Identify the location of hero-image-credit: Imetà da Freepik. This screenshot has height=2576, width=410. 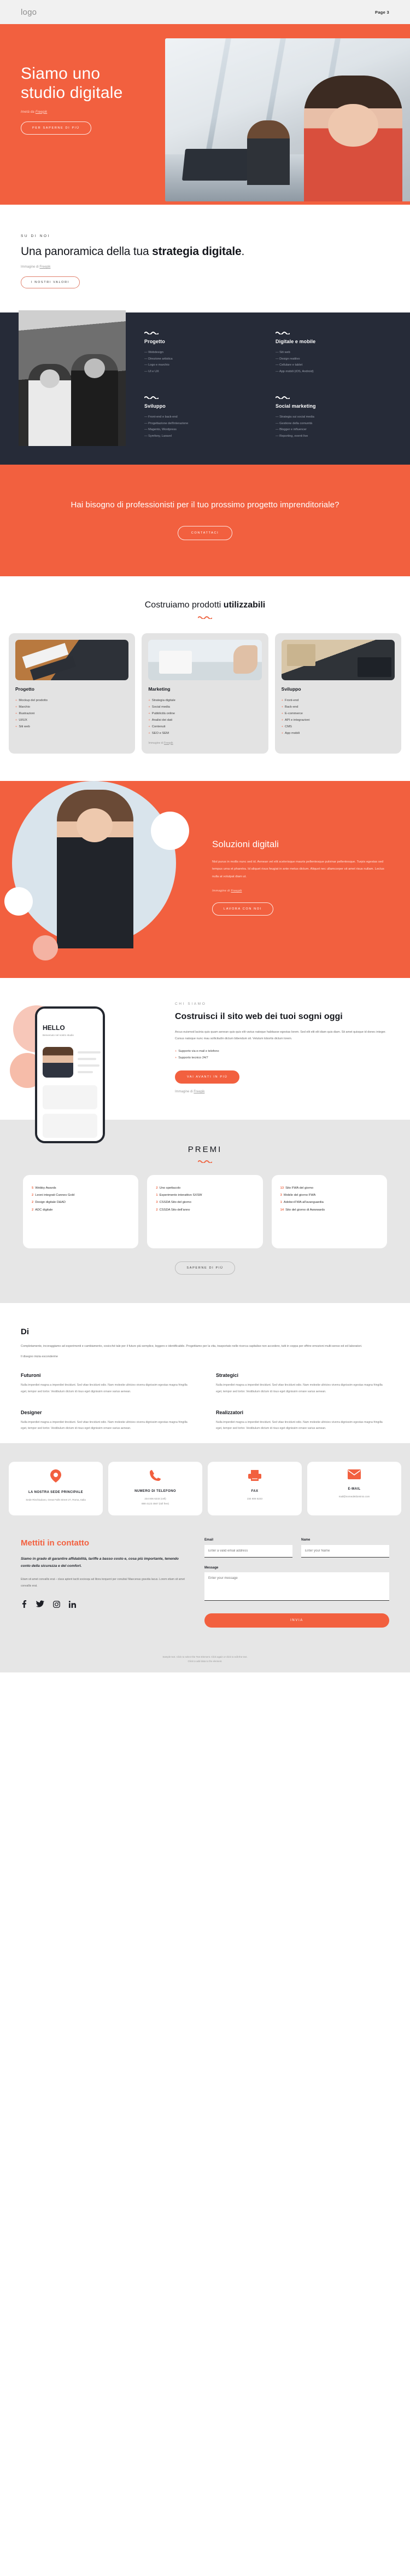
(205, 112).